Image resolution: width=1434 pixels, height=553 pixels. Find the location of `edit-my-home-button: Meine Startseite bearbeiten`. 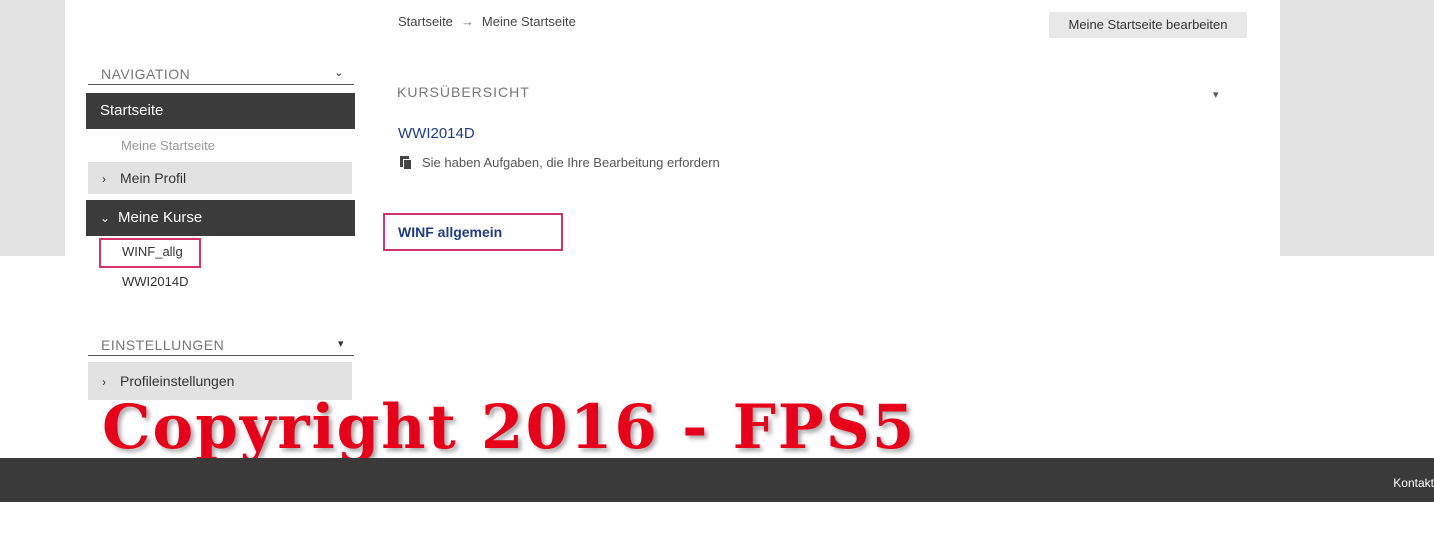

edit-my-home-button: Meine Startseite bearbeiten is located at coordinates (1148, 25).